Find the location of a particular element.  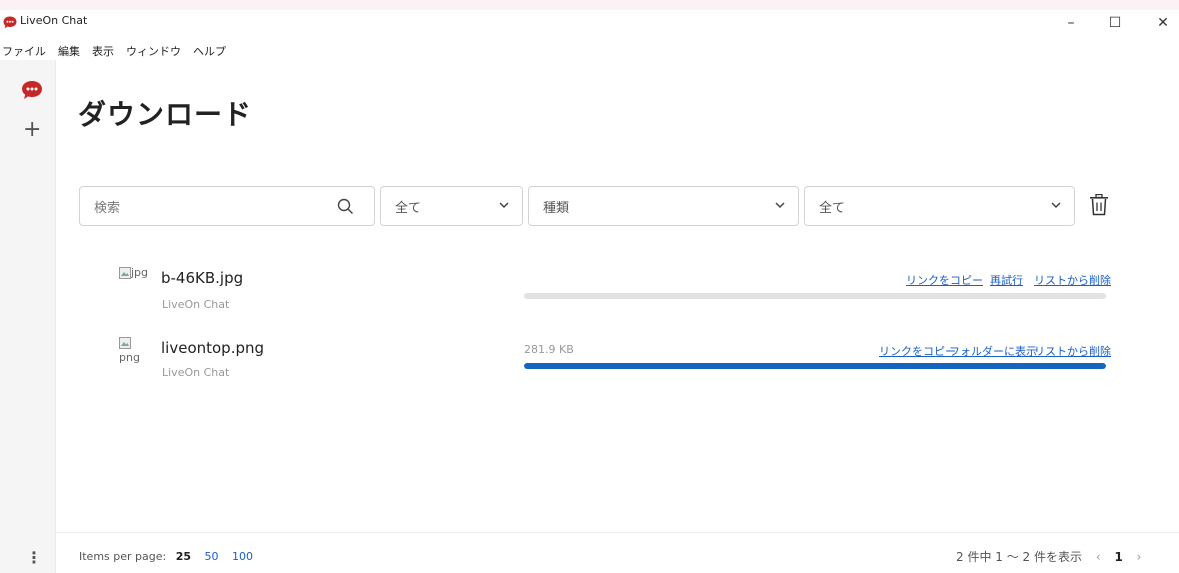

more-vertical-icon: ⋮ is located at coordinates (34, 557).